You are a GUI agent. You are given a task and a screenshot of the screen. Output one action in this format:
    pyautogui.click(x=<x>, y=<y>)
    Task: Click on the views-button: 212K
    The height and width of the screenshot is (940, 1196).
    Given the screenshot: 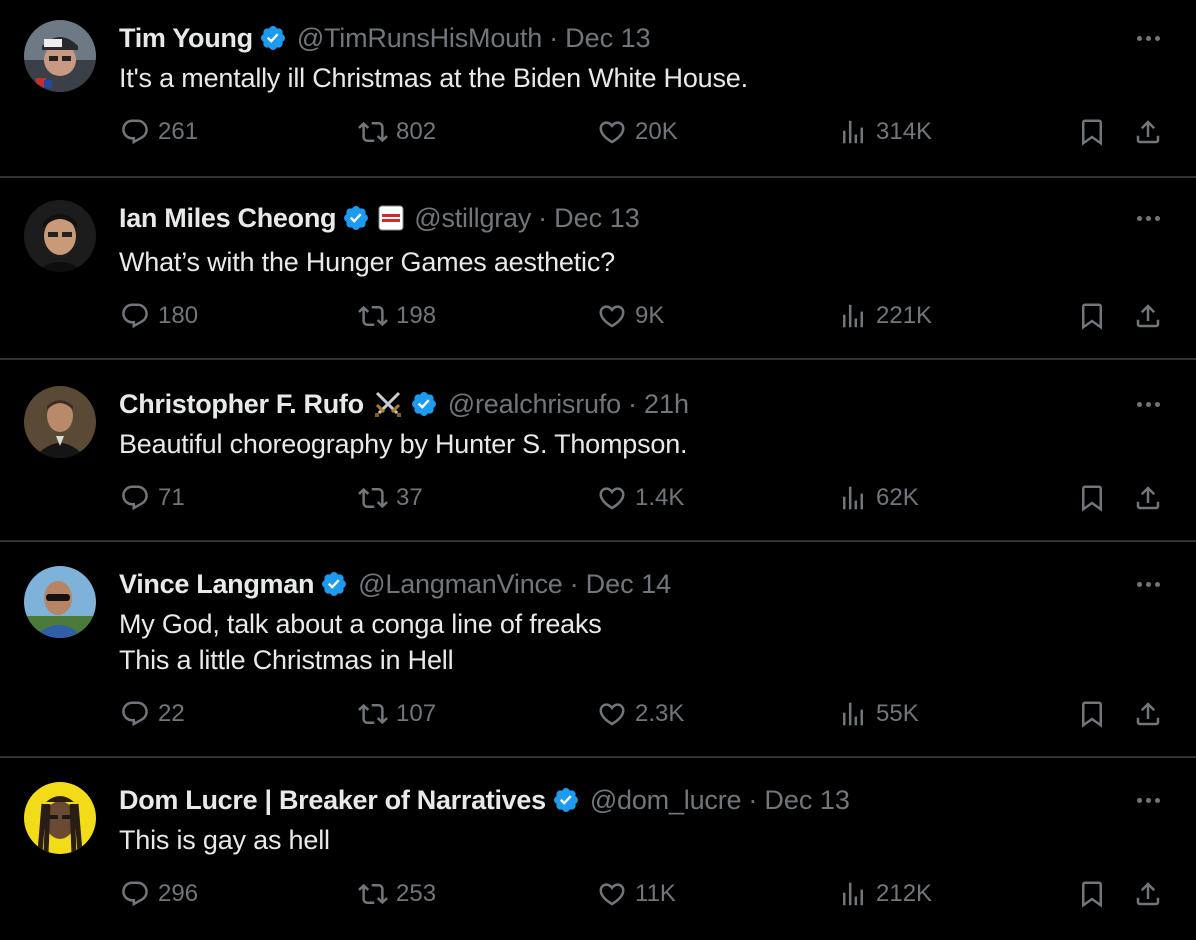 What is the action you would take?
    pyautogui.click(x=885, y=894)
    